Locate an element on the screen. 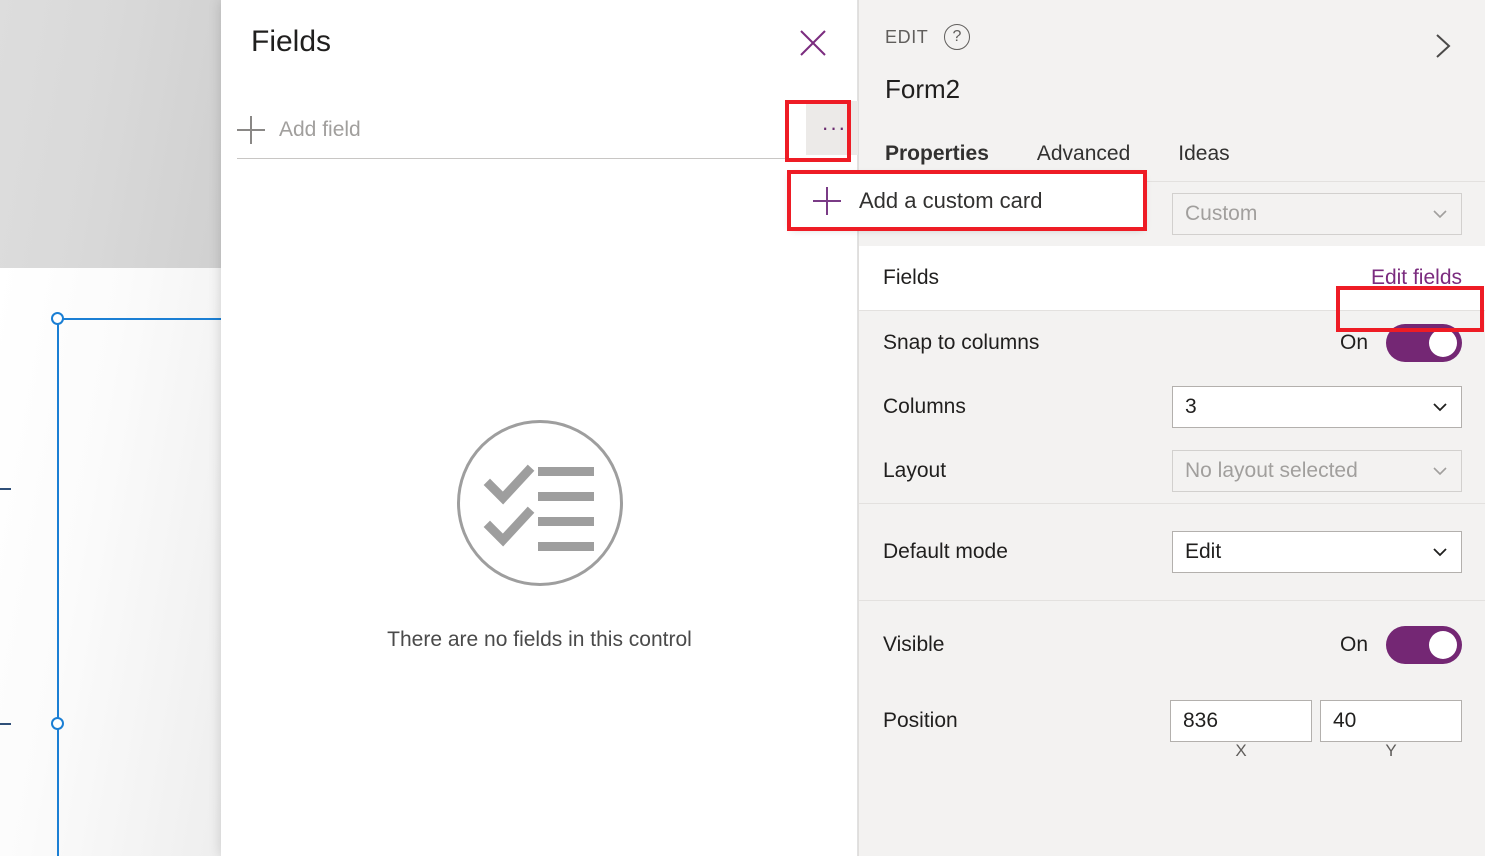  data-source-value: Custom is located at coordinates (1221, 213).